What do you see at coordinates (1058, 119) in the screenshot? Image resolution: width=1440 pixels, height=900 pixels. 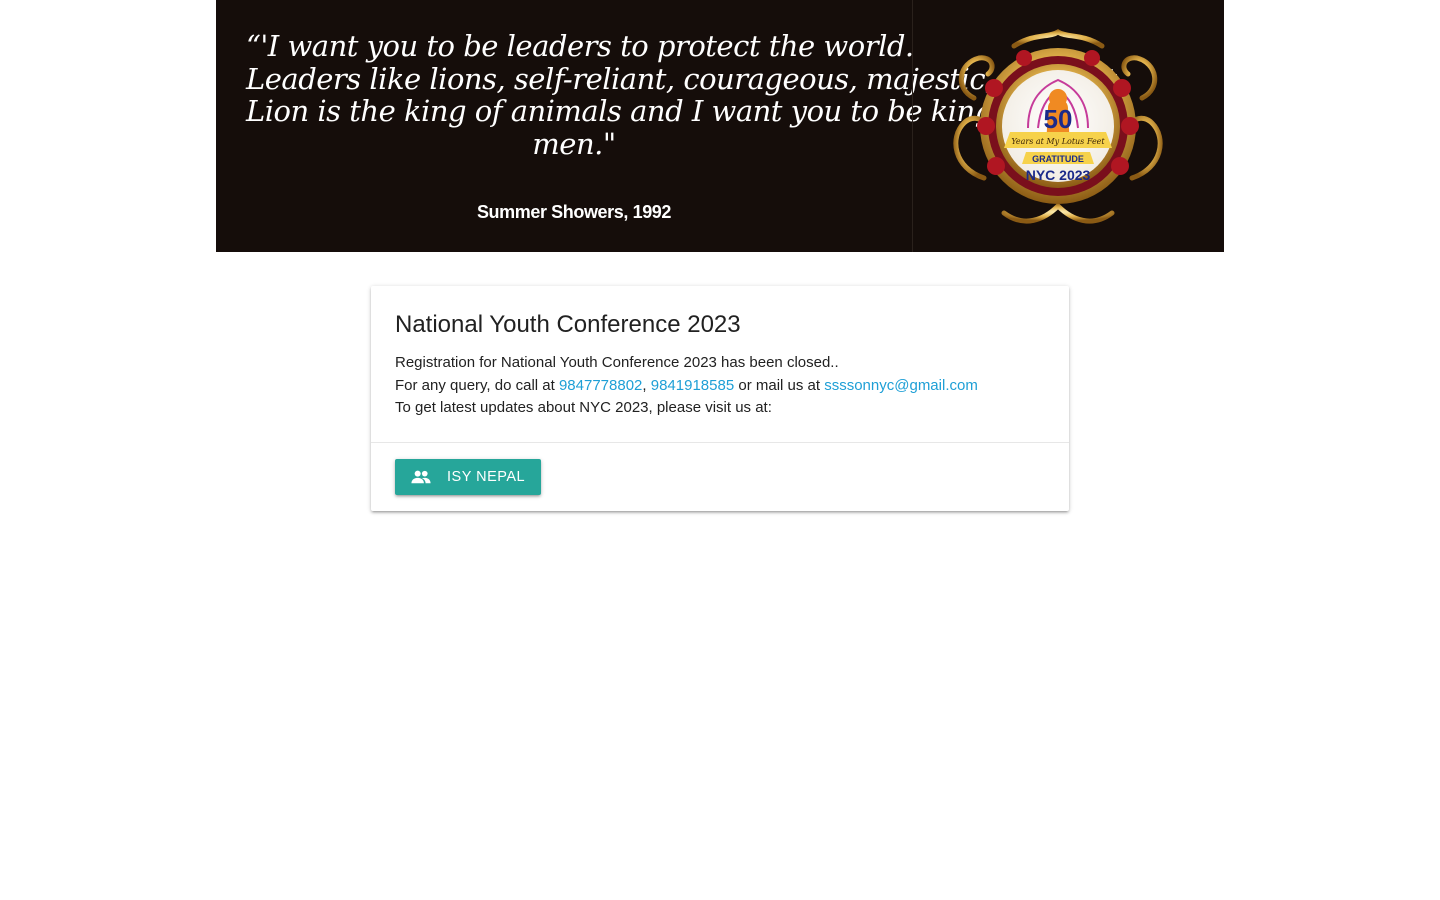 I see `emblem-number: 50` at bounding box center [1058, 119].